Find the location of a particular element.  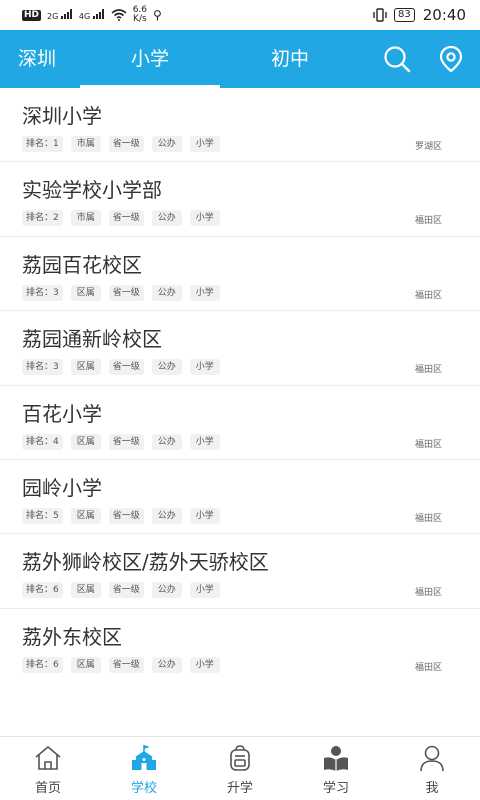

tag-row: 排名：4 区属 省一级 公办 小学 is located at coordinates (121, 441).